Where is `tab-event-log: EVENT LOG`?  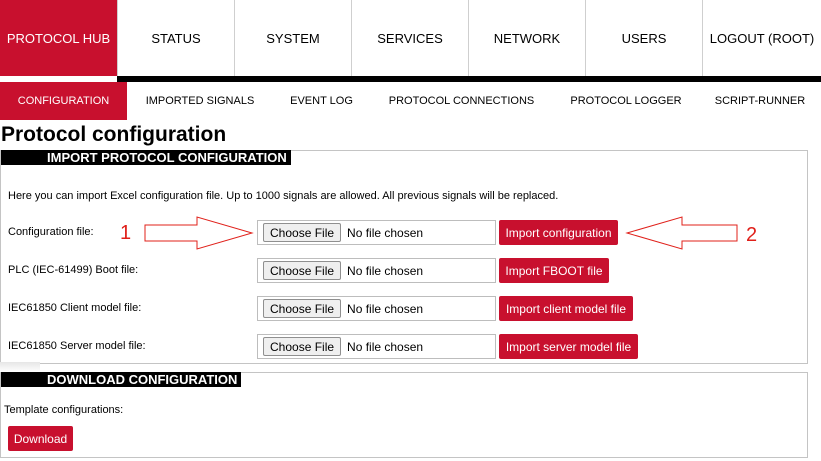
tab-event-log: EVENT LOG is located at coordinates (321, 101).